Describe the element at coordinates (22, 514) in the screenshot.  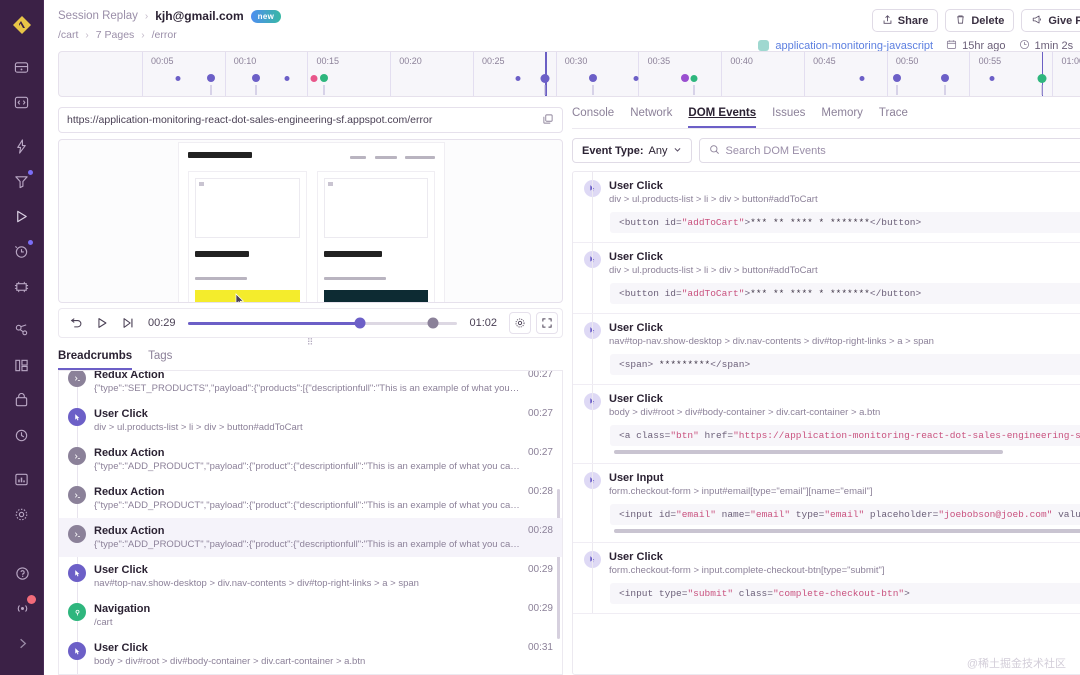
I see `settings-icon` at that location.